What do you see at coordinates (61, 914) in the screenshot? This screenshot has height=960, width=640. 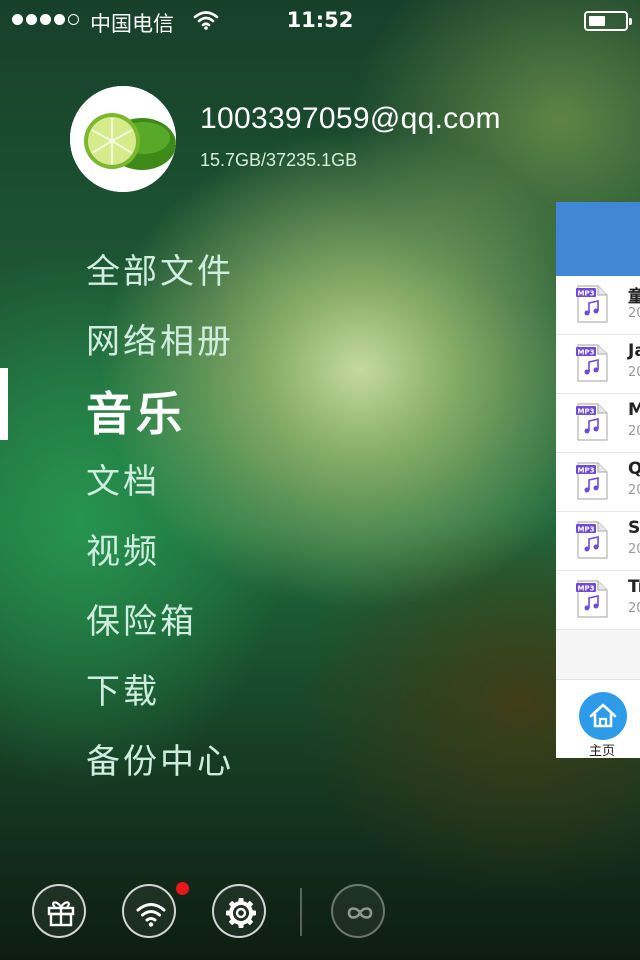 I see `gift-icon` at bounding box center [61, 914].